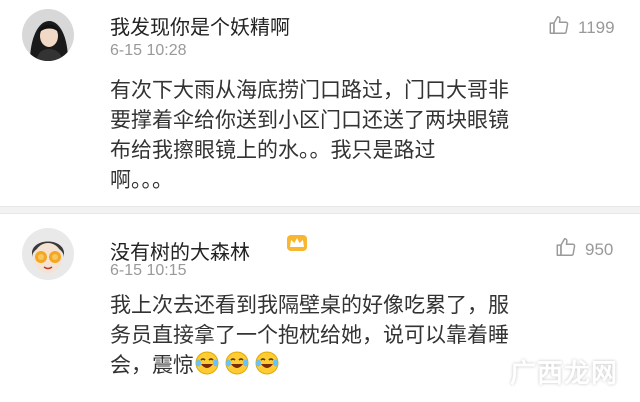  What do you see at coordinates (584, 249) in the screenshot?
I see `like-button: 950` at bounding box center [584, 249].